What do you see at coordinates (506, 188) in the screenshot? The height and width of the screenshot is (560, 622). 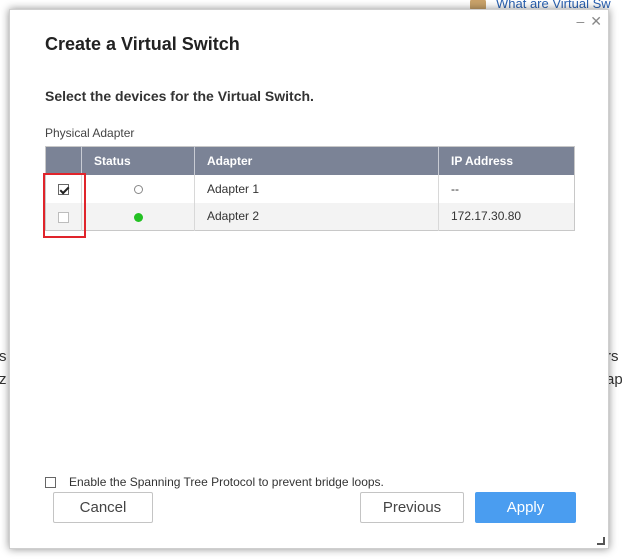 I see `ip-address: --` at bounding box center [506, 188].